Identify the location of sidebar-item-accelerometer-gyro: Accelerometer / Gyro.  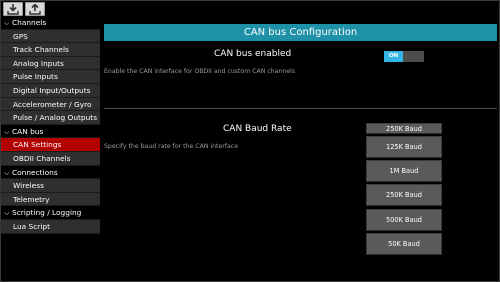
(50, 104).